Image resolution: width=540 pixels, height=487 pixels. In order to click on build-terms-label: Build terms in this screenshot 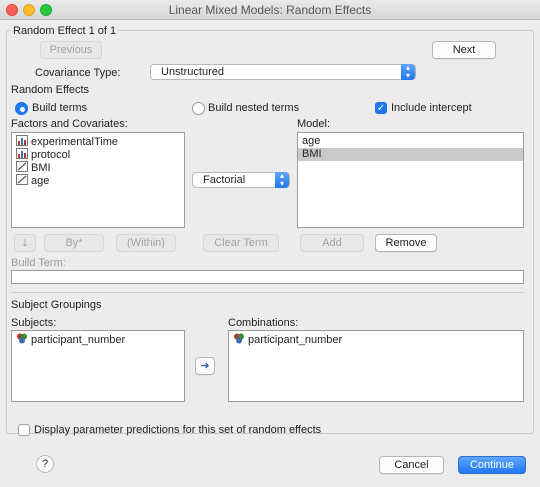, I will do `click(60, 108)`.